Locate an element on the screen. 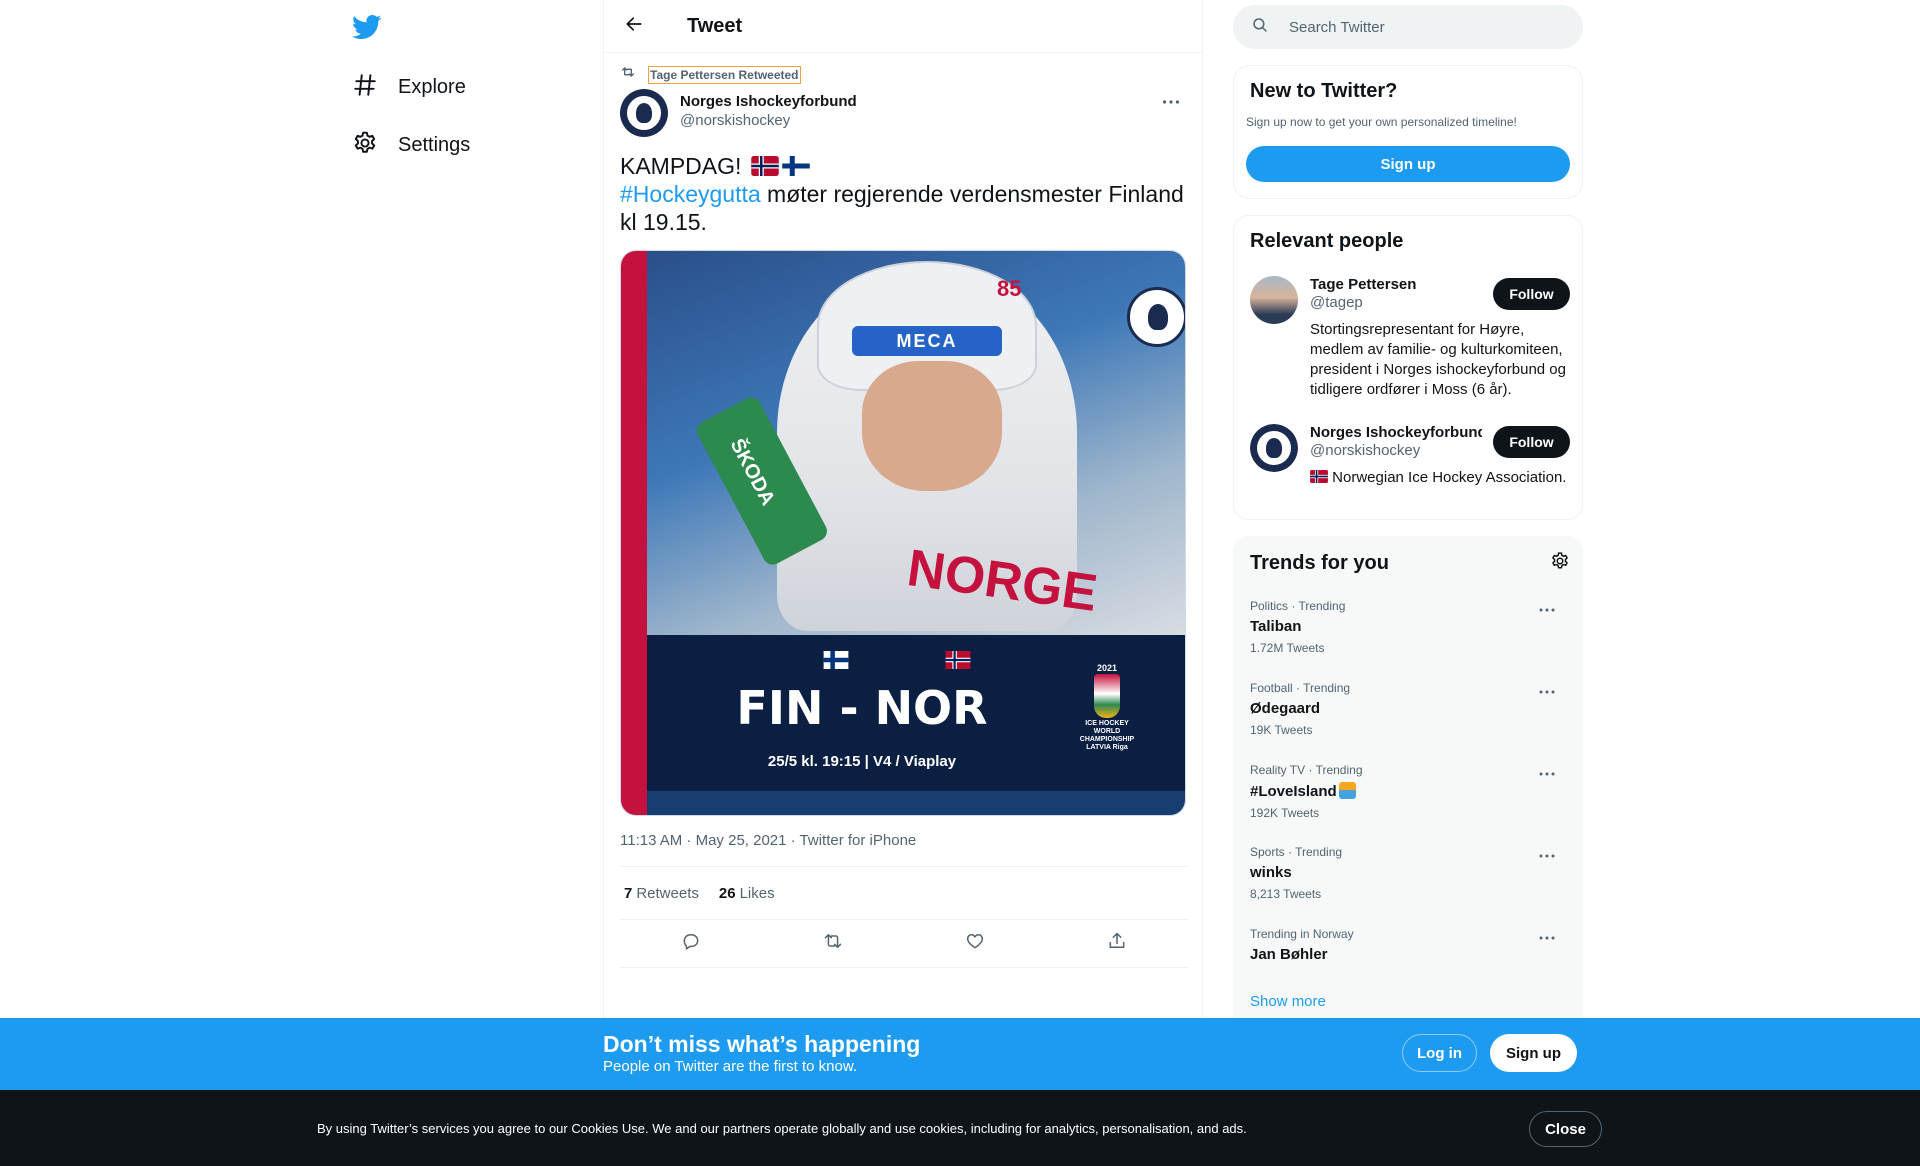 Image resolution: width=1920 pixels, height=1166 pixels. retweet-button is located at coordinates (833, 944).